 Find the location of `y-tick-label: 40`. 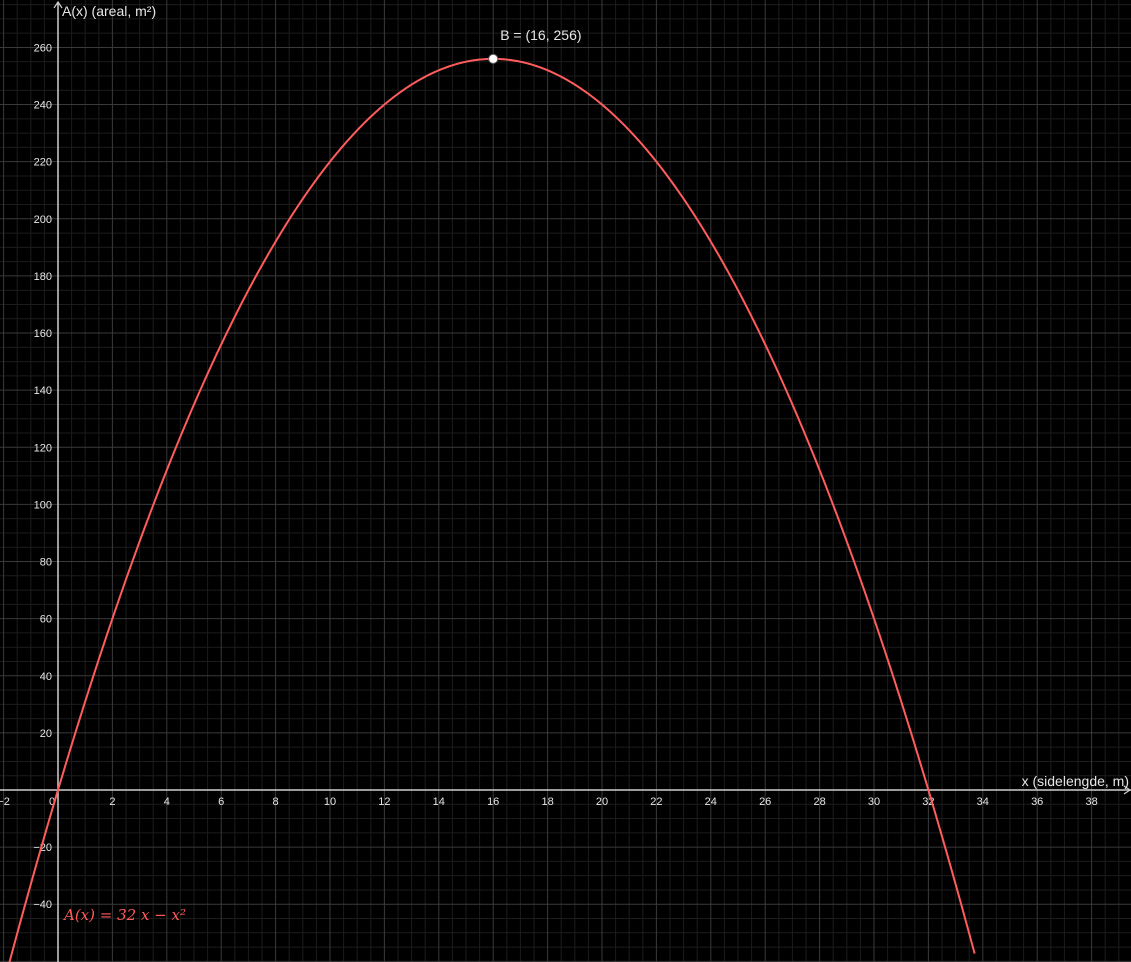

y-tick-label: 40 is located at coordinates (46, 677).